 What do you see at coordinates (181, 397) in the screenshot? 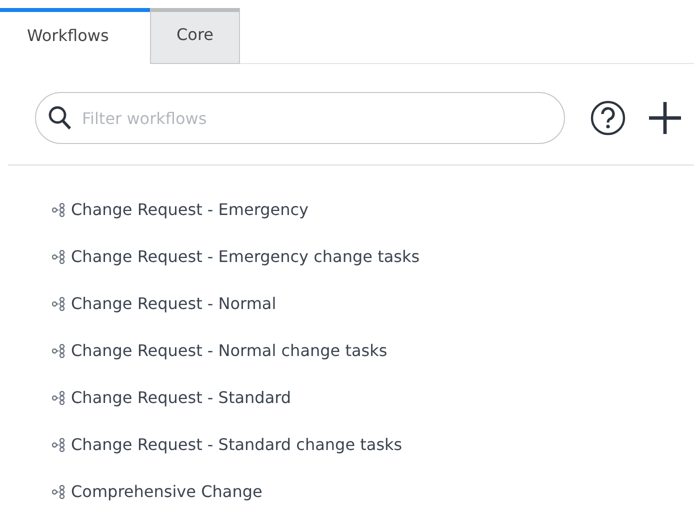
I see `workflow-link: Change Request - Standard` at bounding box center [181, 397].